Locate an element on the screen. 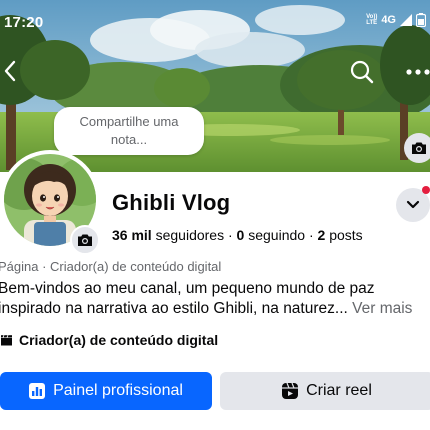  volte-indicator: Vo)) LTE is located at coordinates (371, 20).